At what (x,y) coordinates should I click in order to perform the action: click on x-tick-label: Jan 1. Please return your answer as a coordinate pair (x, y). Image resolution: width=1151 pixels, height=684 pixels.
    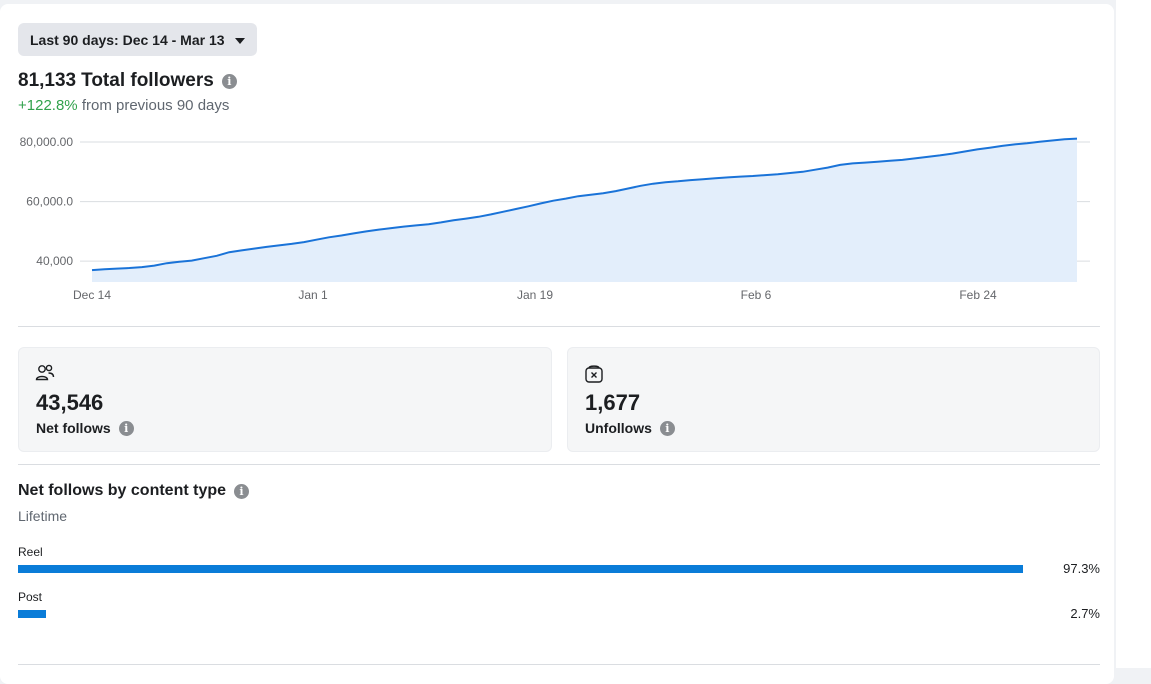
    Looking at the image, I should click on (313, 295).